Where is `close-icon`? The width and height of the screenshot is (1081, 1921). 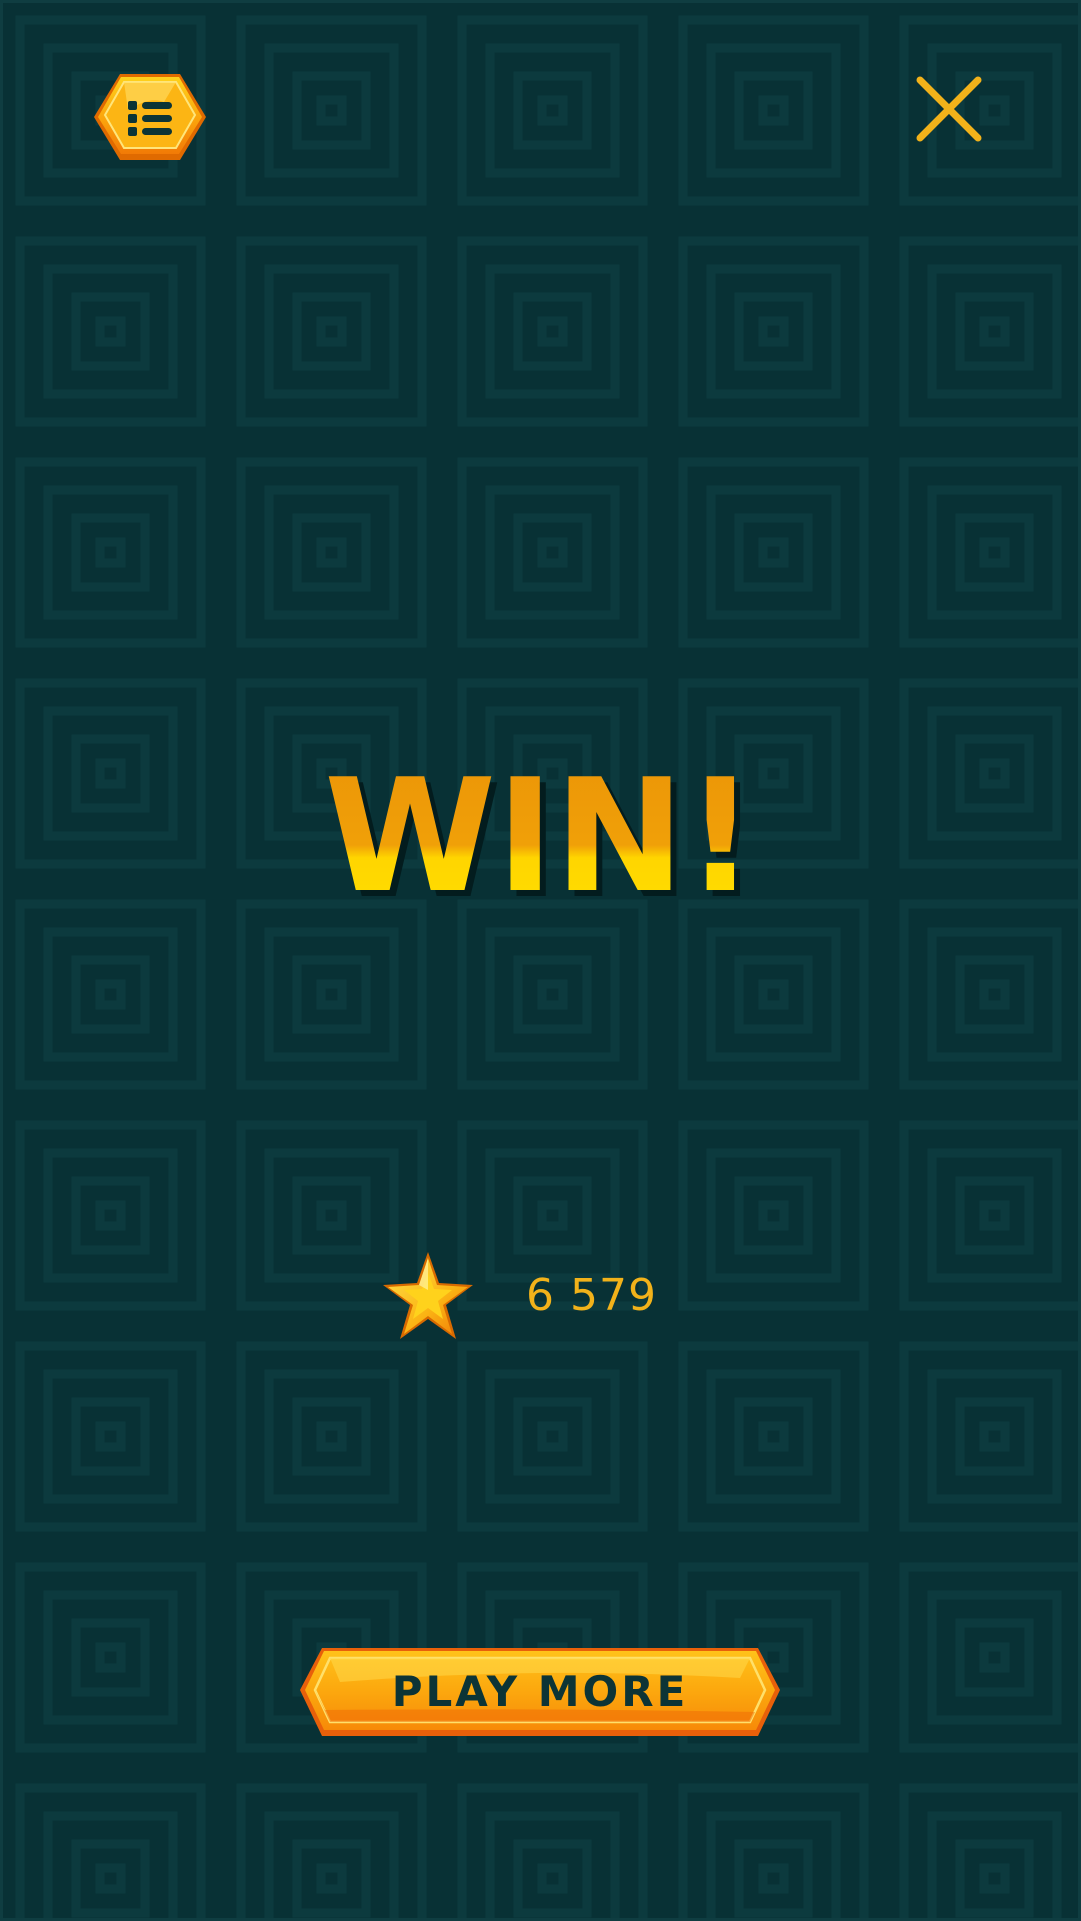
close-icon is located at coordinates (949, 109).